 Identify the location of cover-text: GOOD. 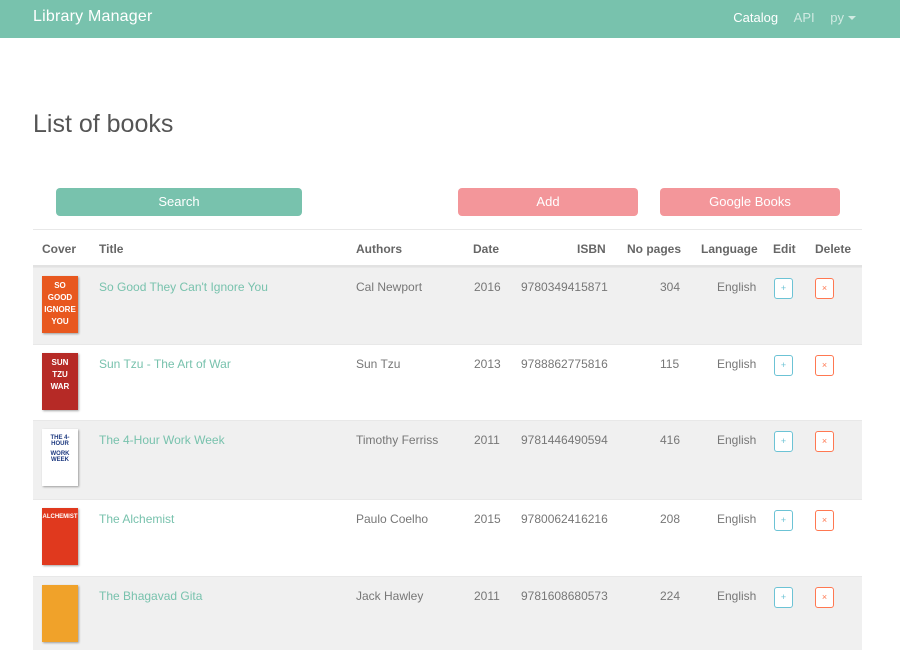
(60, 297).